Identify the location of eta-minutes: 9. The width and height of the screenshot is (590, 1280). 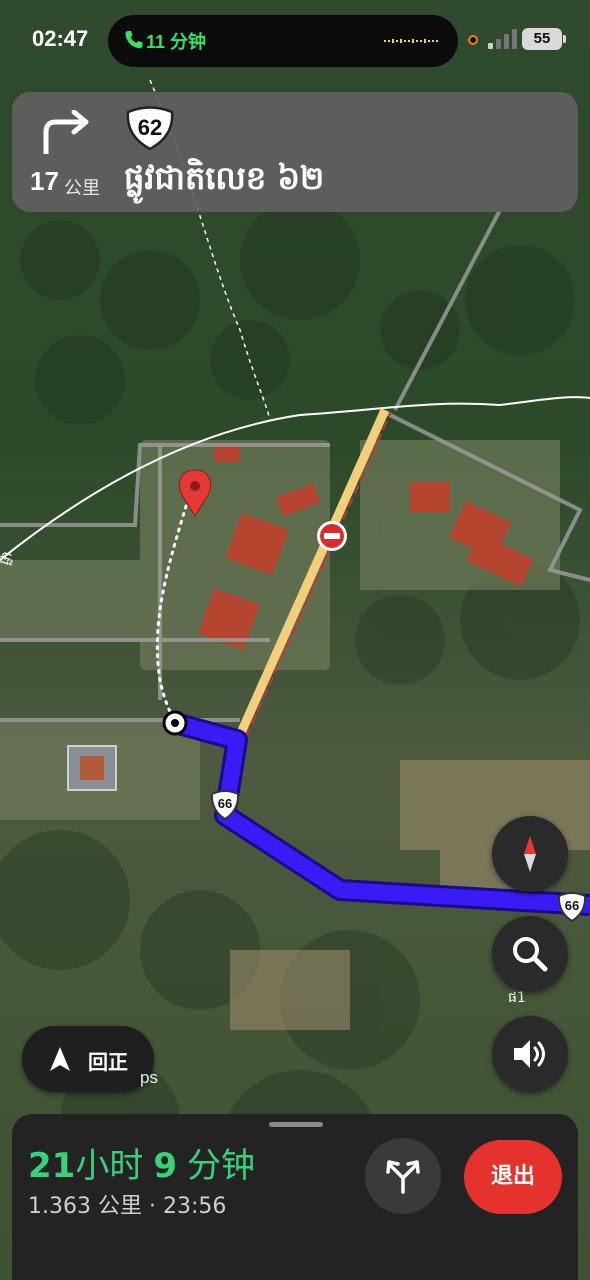
(165, 1166).